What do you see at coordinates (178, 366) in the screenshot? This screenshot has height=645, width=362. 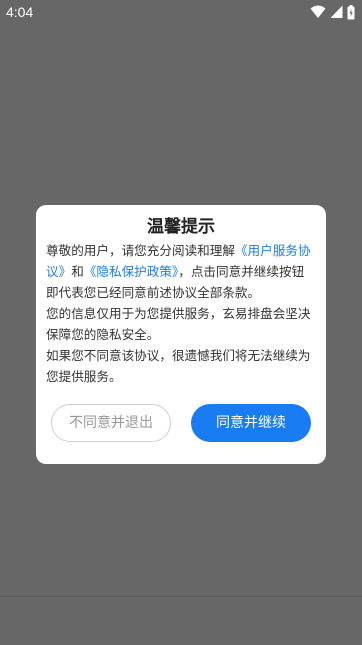 I see `disagree-notice-paragraph: 如果您不同意该协议，很遗憾我们将无法继续为您提供服务。` at bounding box center [178, 366].